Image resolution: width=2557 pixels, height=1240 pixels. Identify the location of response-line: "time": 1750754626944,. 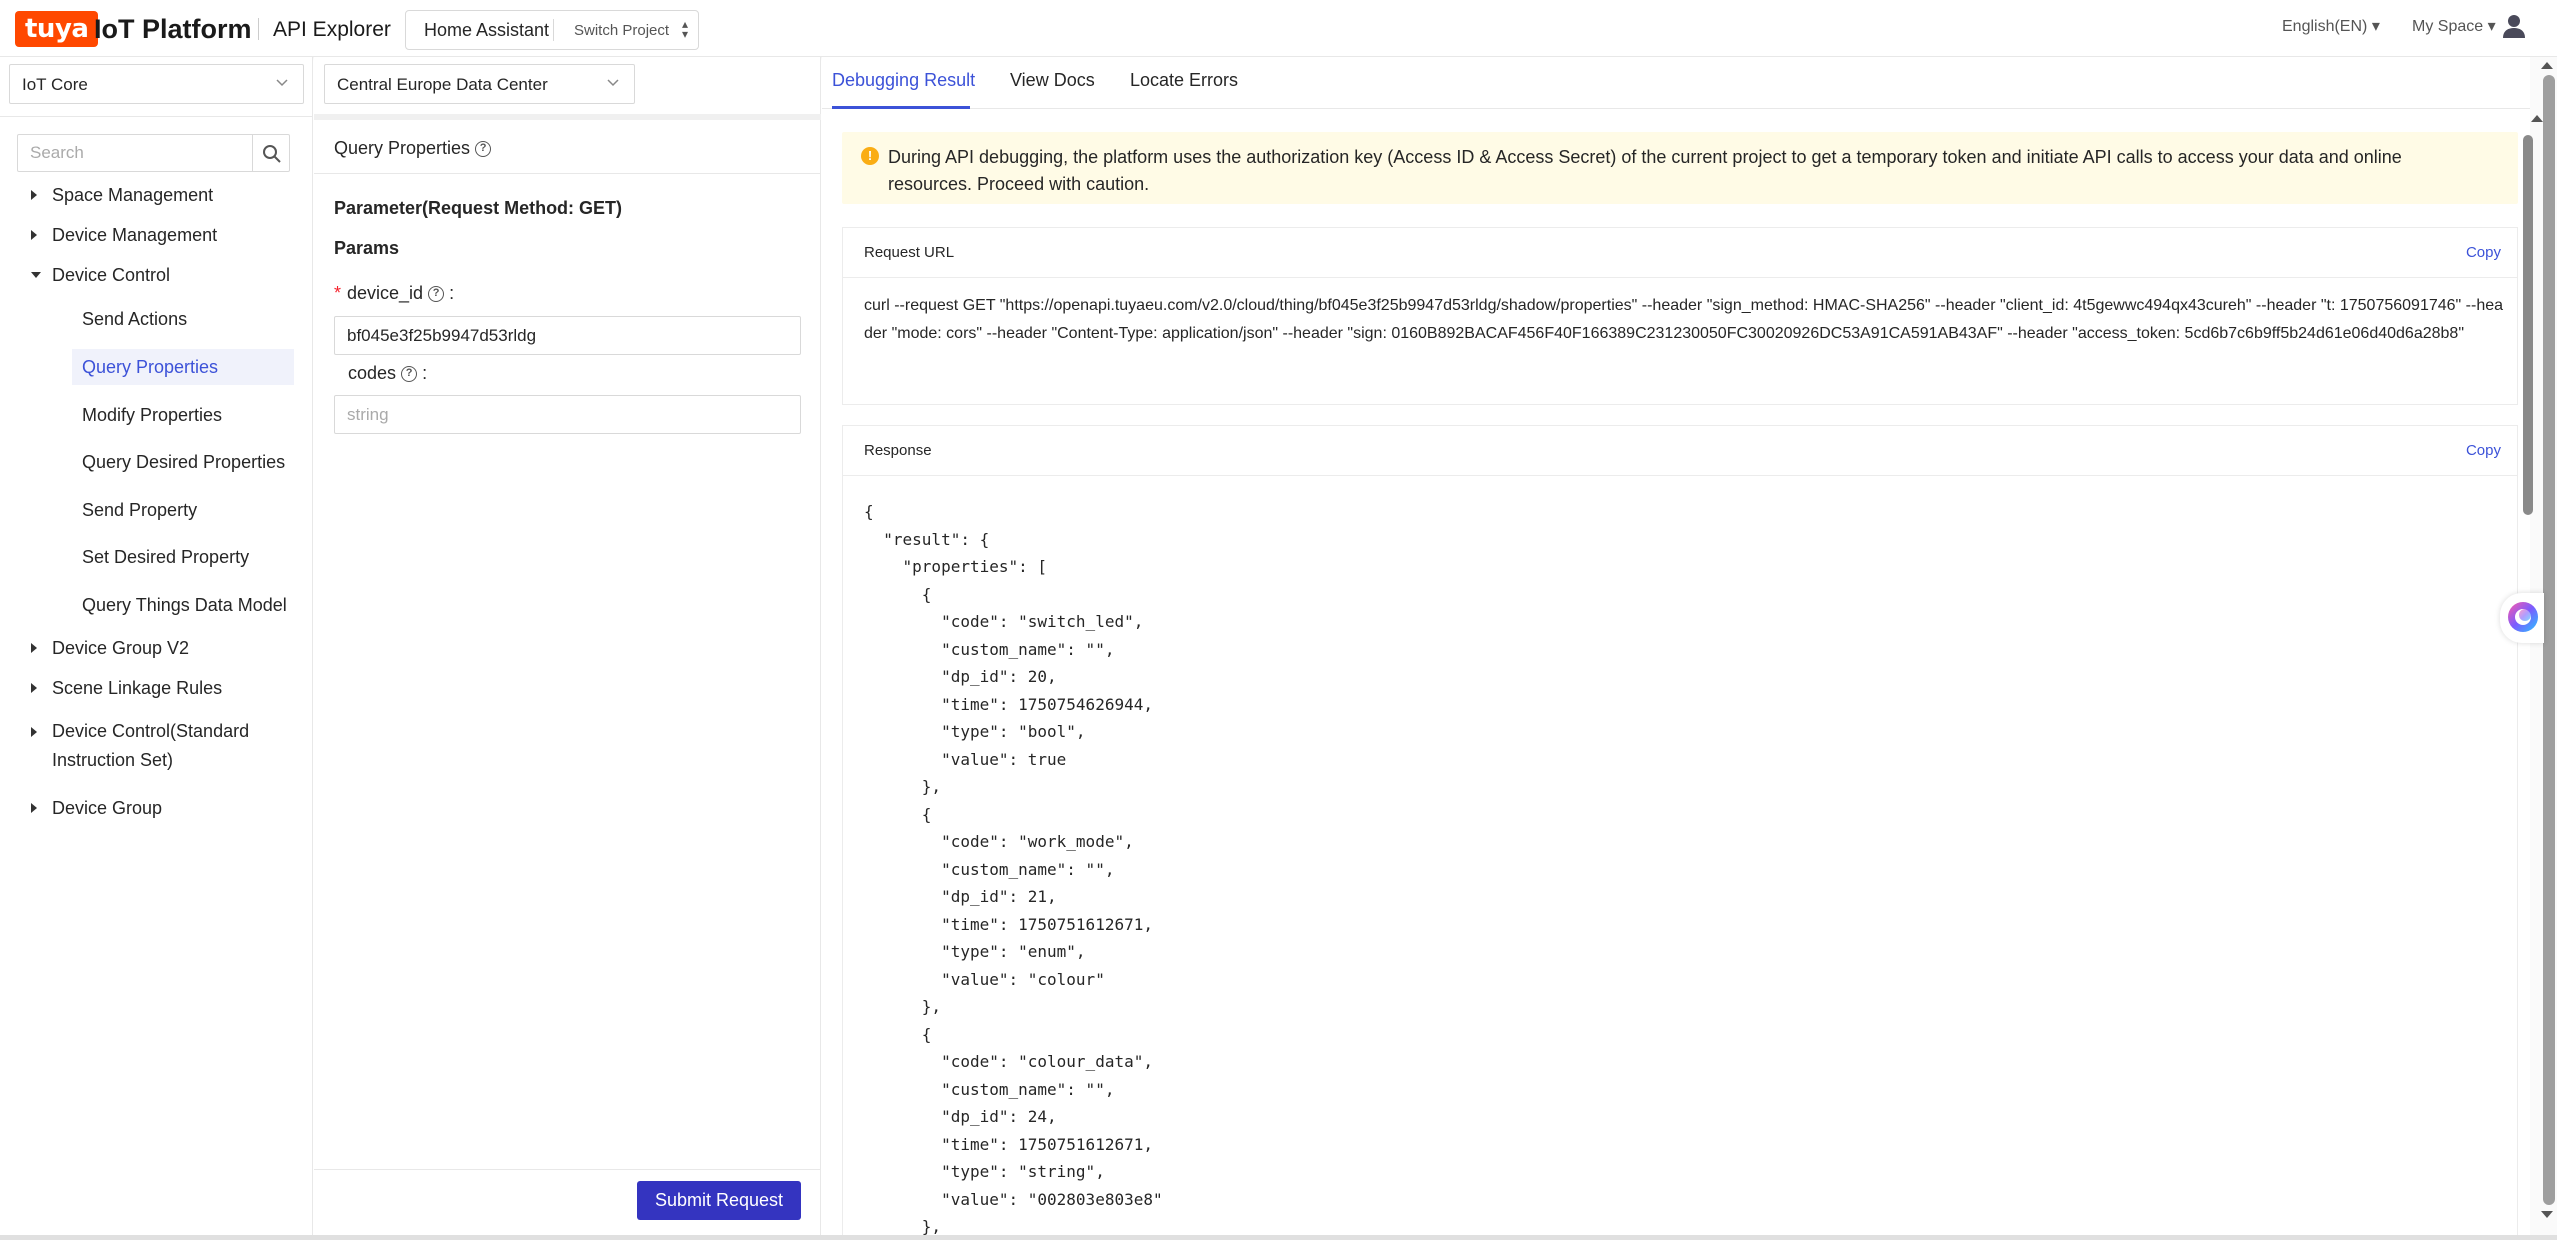
(1008, 704).